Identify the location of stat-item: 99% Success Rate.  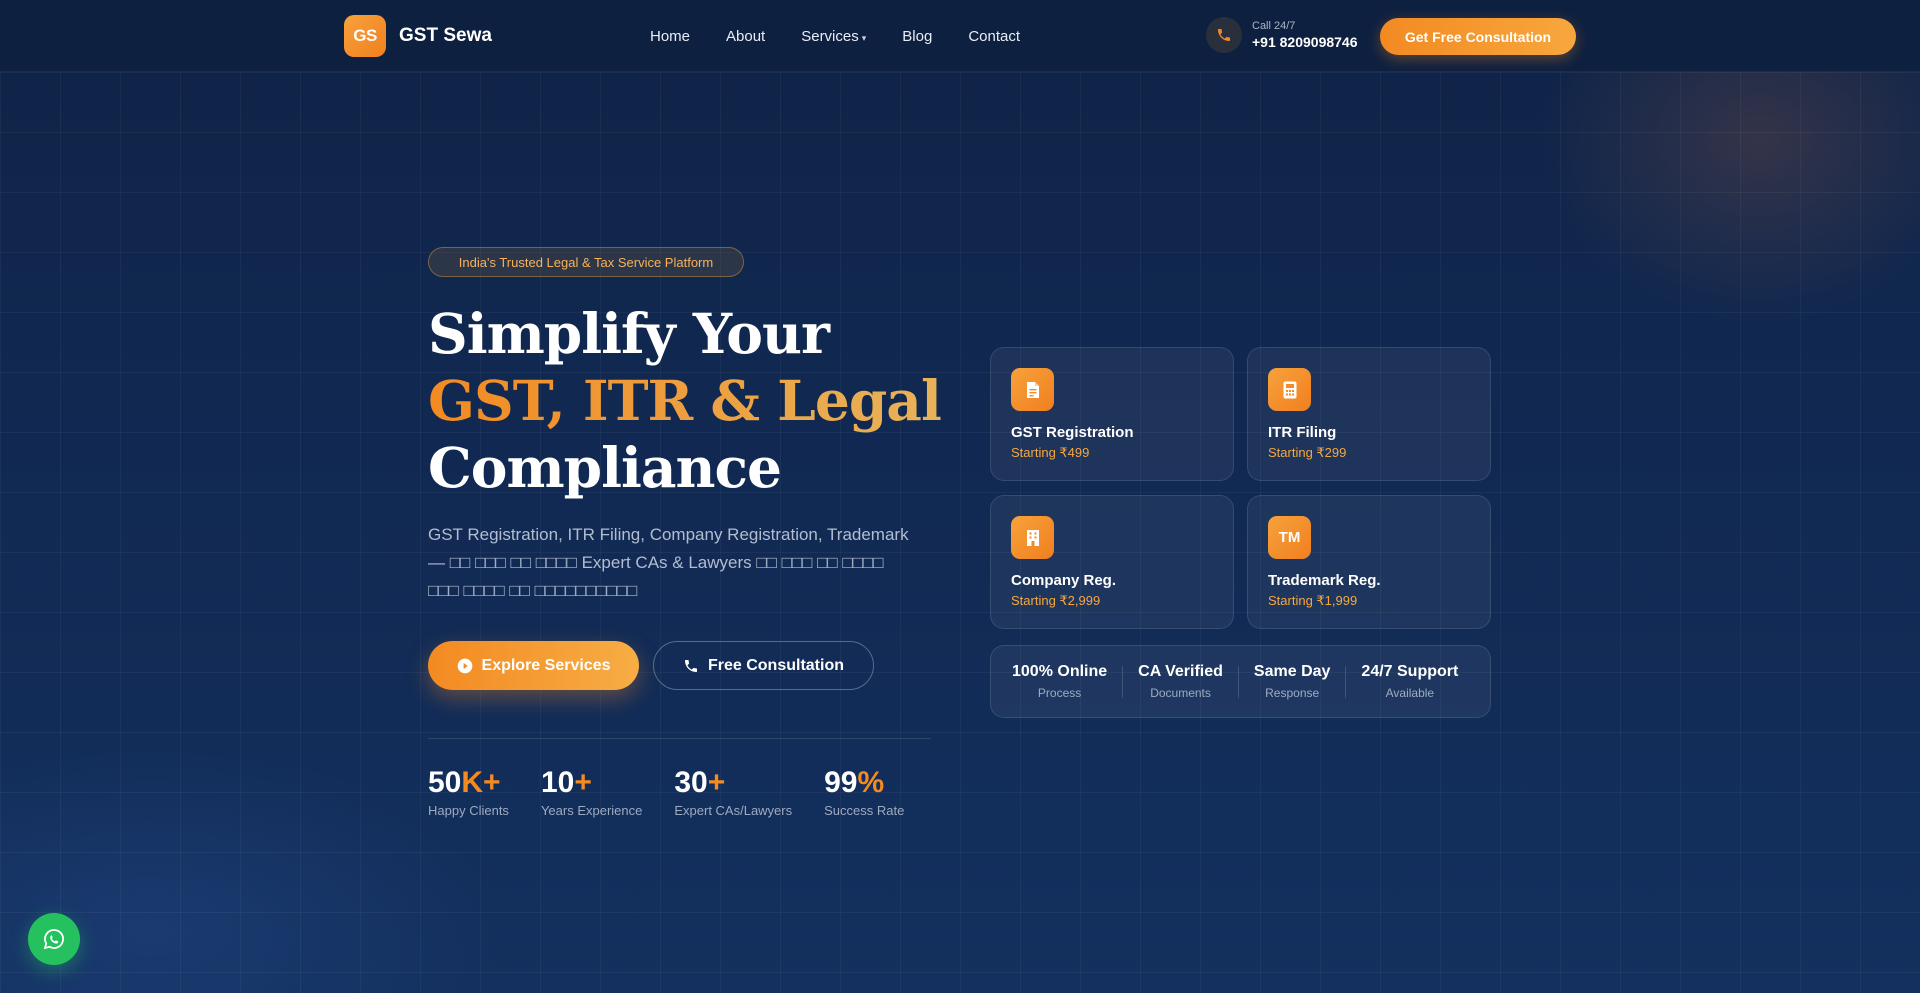
(864, 791).